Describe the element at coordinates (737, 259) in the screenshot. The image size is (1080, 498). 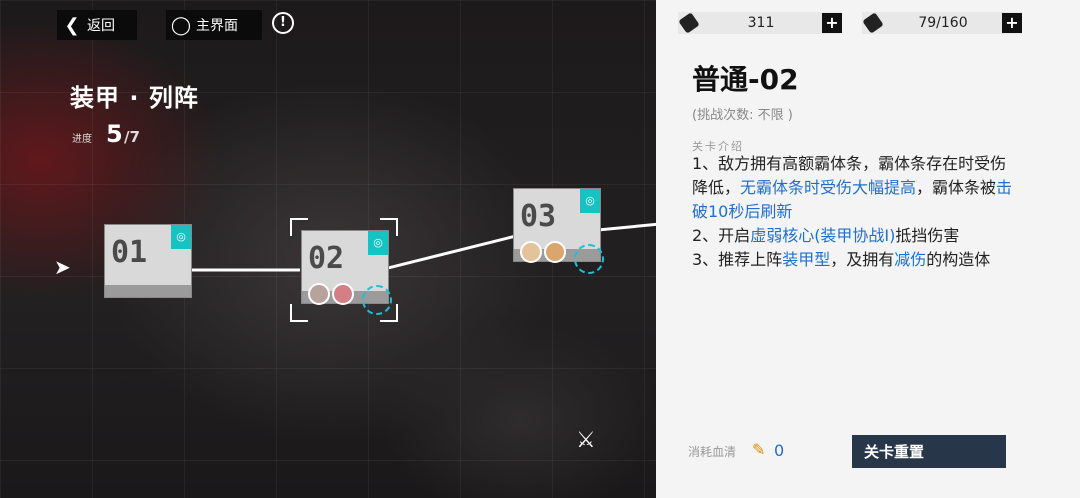
I see `desc-text: 3、推荐上阵` at that location.